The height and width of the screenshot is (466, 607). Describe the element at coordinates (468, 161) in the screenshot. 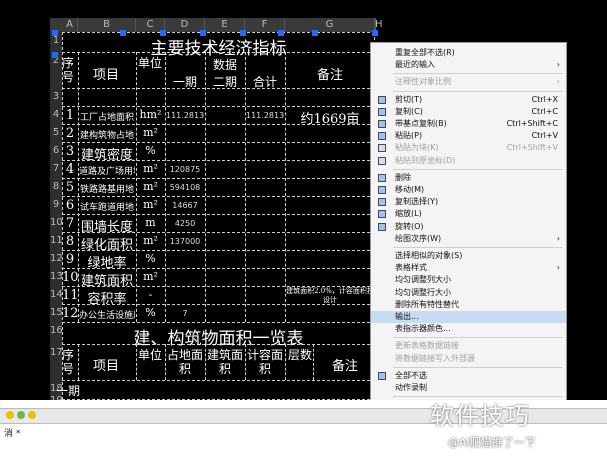

I see `menu-item: 粘贴到原坐标(D)` at that location.